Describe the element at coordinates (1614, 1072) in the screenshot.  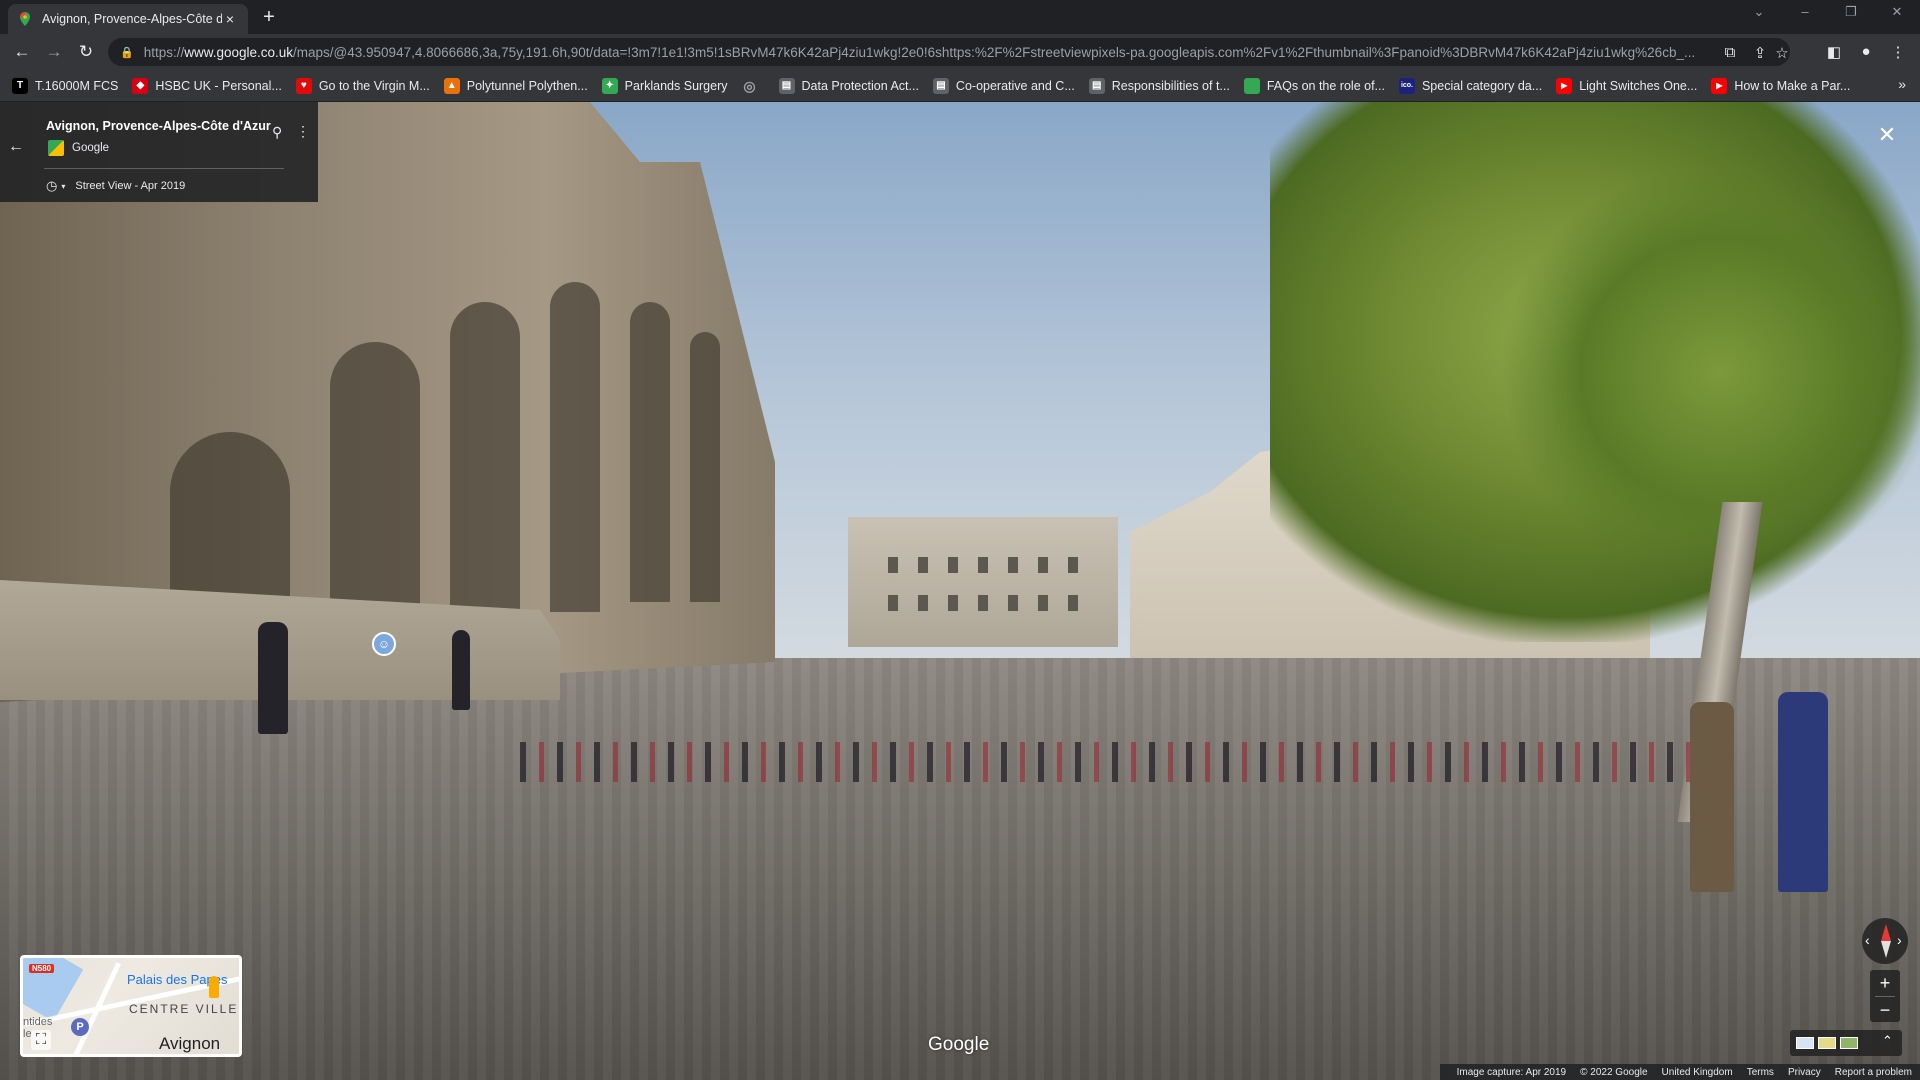
I see `copyright-text: © 2022 Google` at that location.